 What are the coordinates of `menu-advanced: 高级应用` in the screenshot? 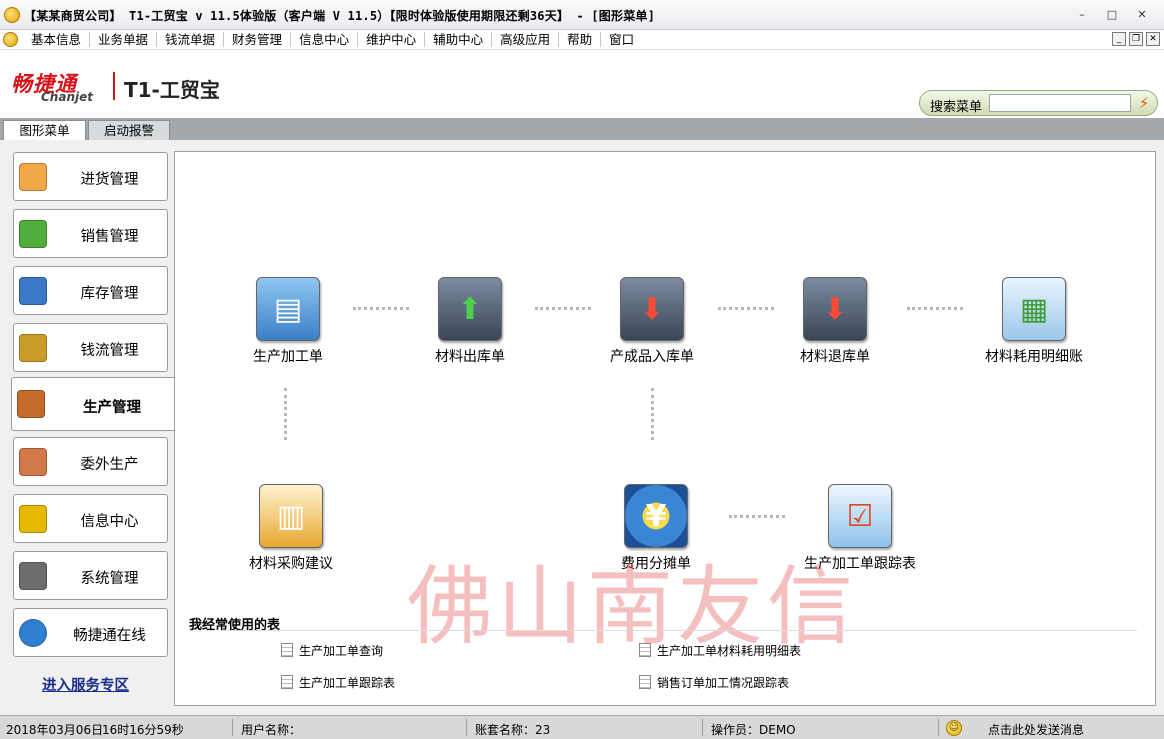 It's located at (526, 39).